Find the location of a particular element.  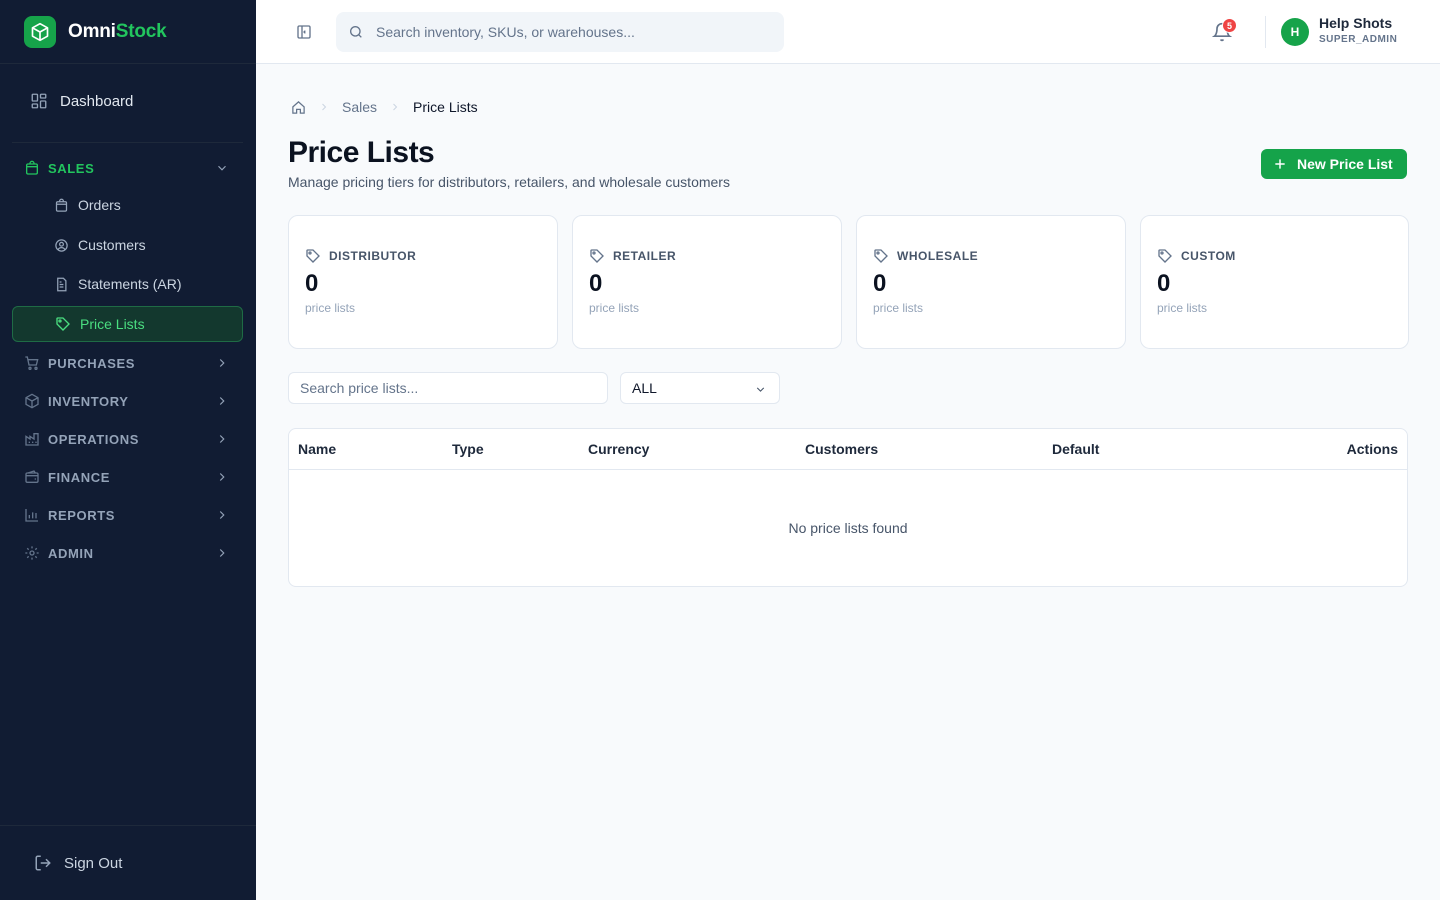

nav-group-finance: FINANCE is located at coordinates (127, 477).